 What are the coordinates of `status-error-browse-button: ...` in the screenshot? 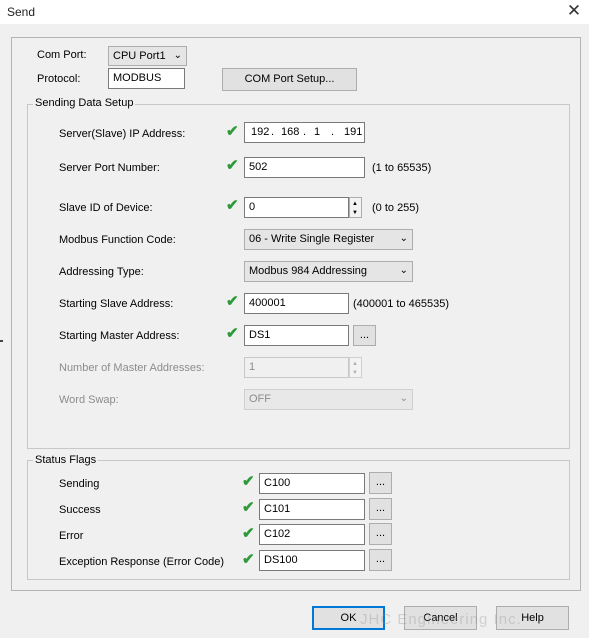 It's located at (380, 534).